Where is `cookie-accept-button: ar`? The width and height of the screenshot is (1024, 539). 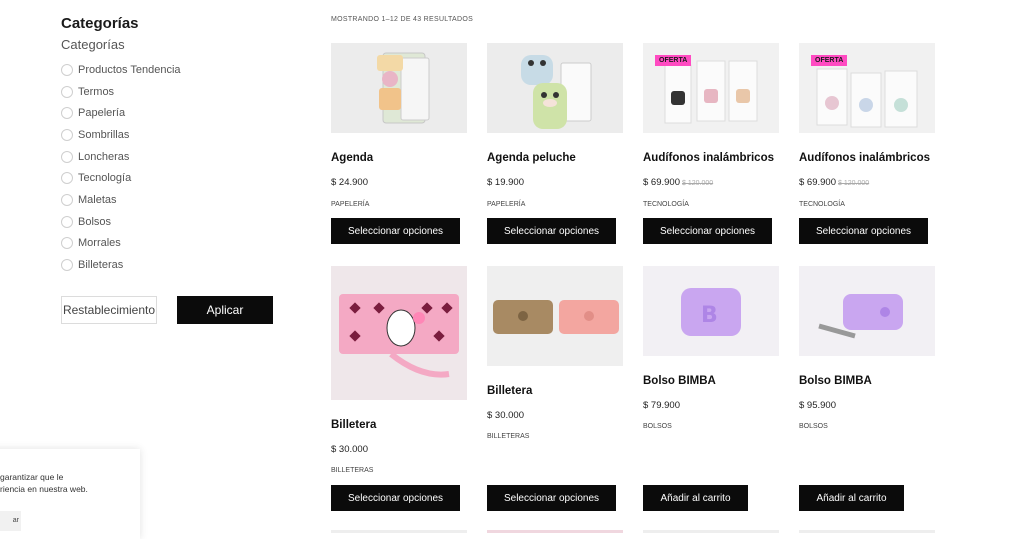 cookie-accept-button: ar is located at coordinates (10, 521).